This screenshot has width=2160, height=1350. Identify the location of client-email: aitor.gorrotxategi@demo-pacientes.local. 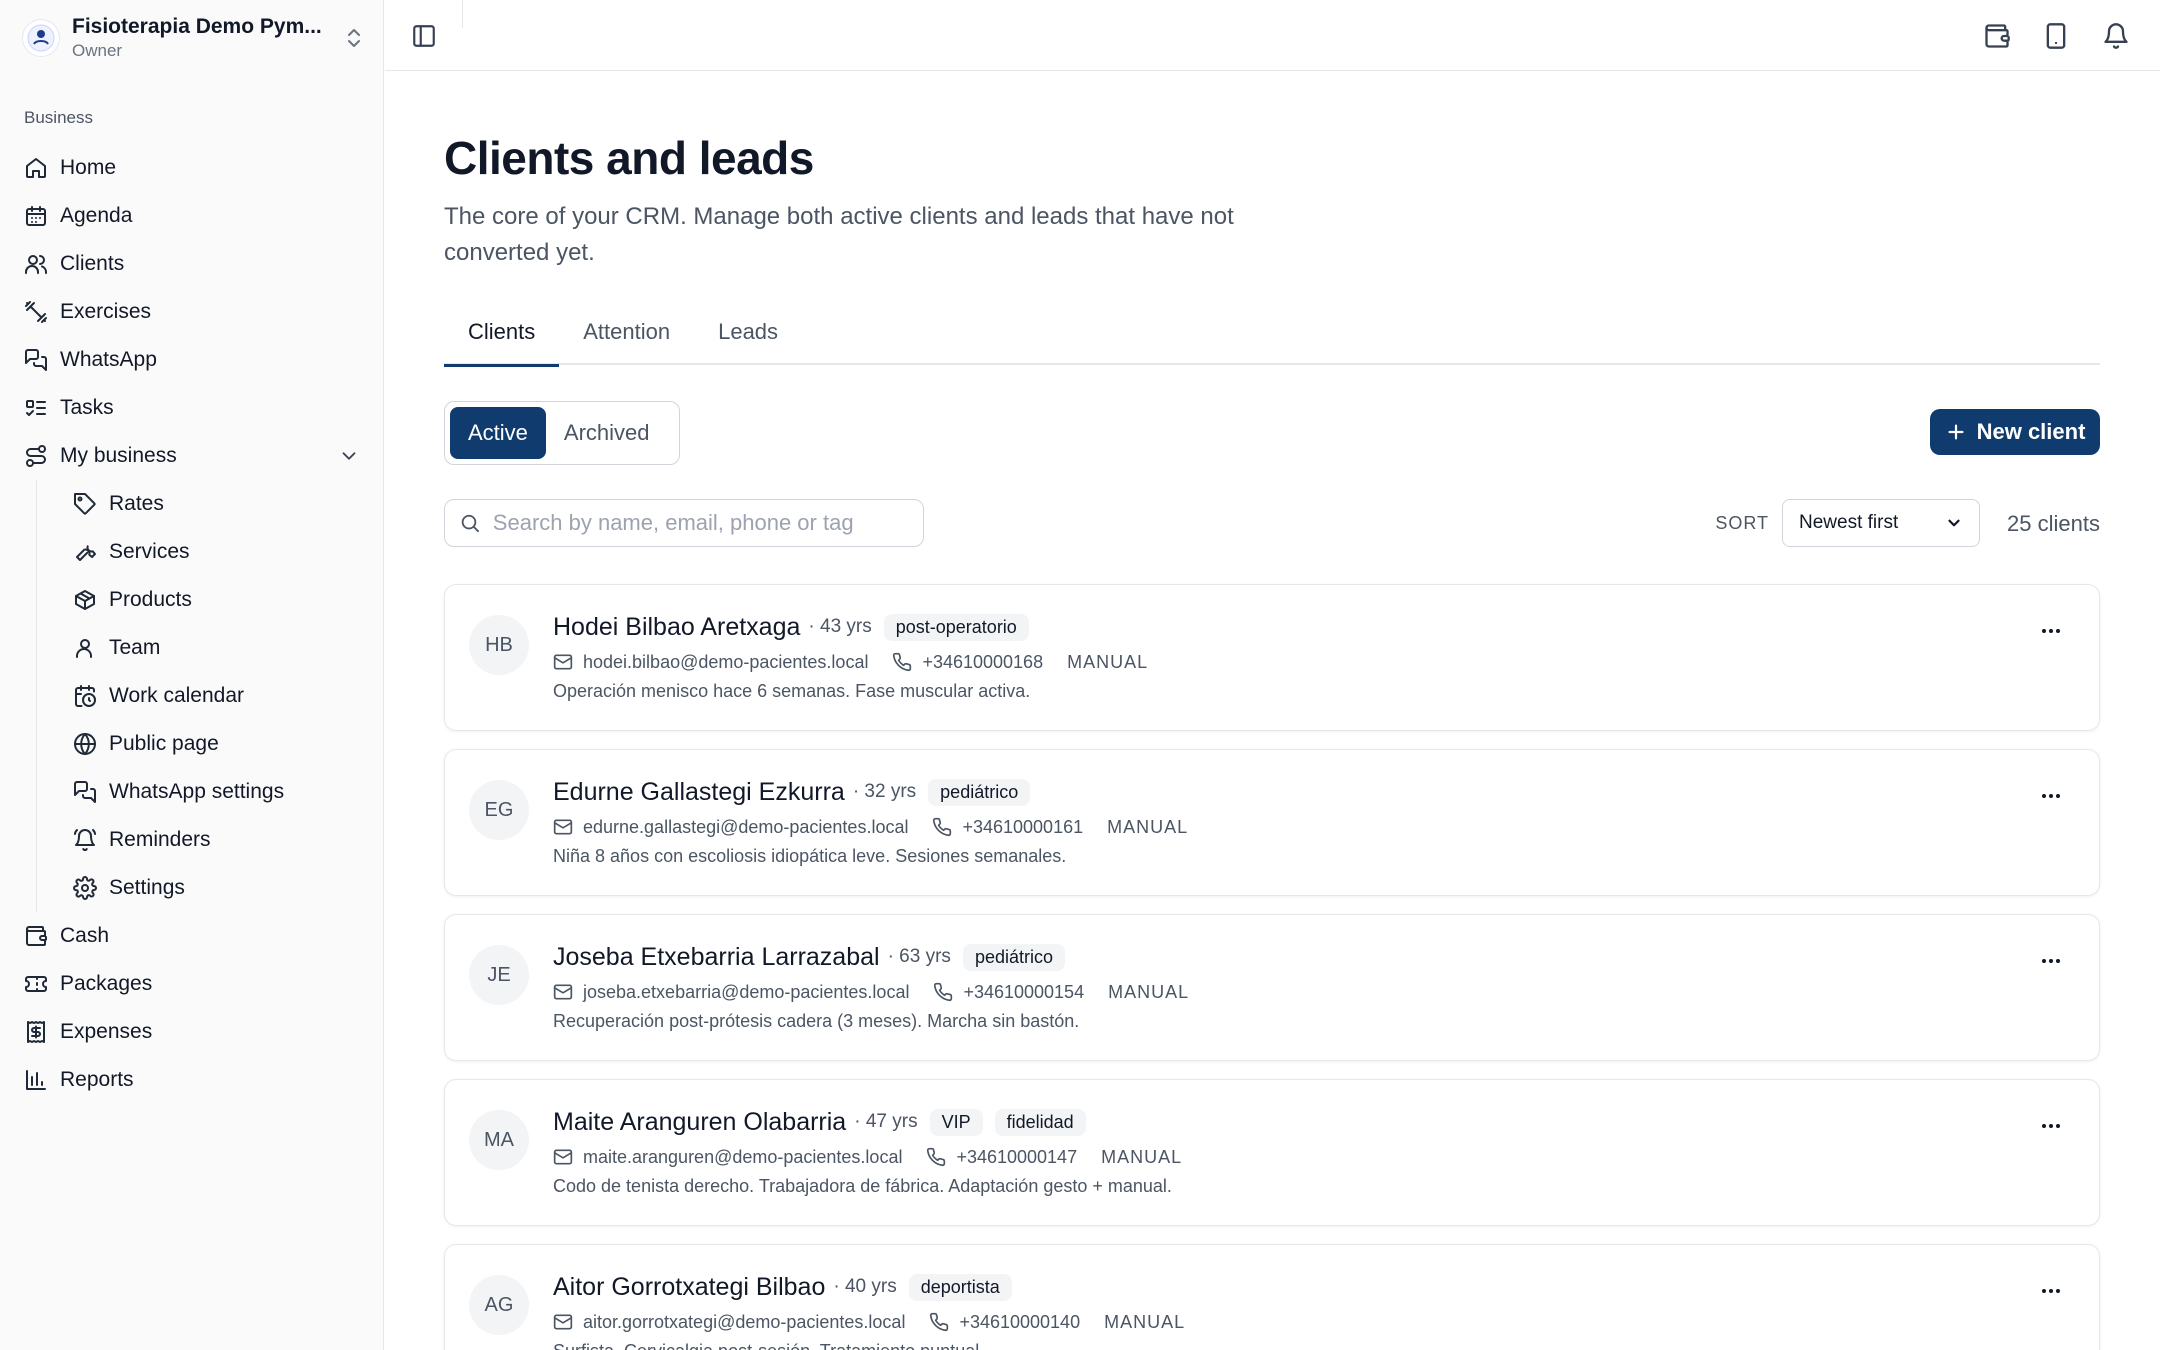
(744, 1321).